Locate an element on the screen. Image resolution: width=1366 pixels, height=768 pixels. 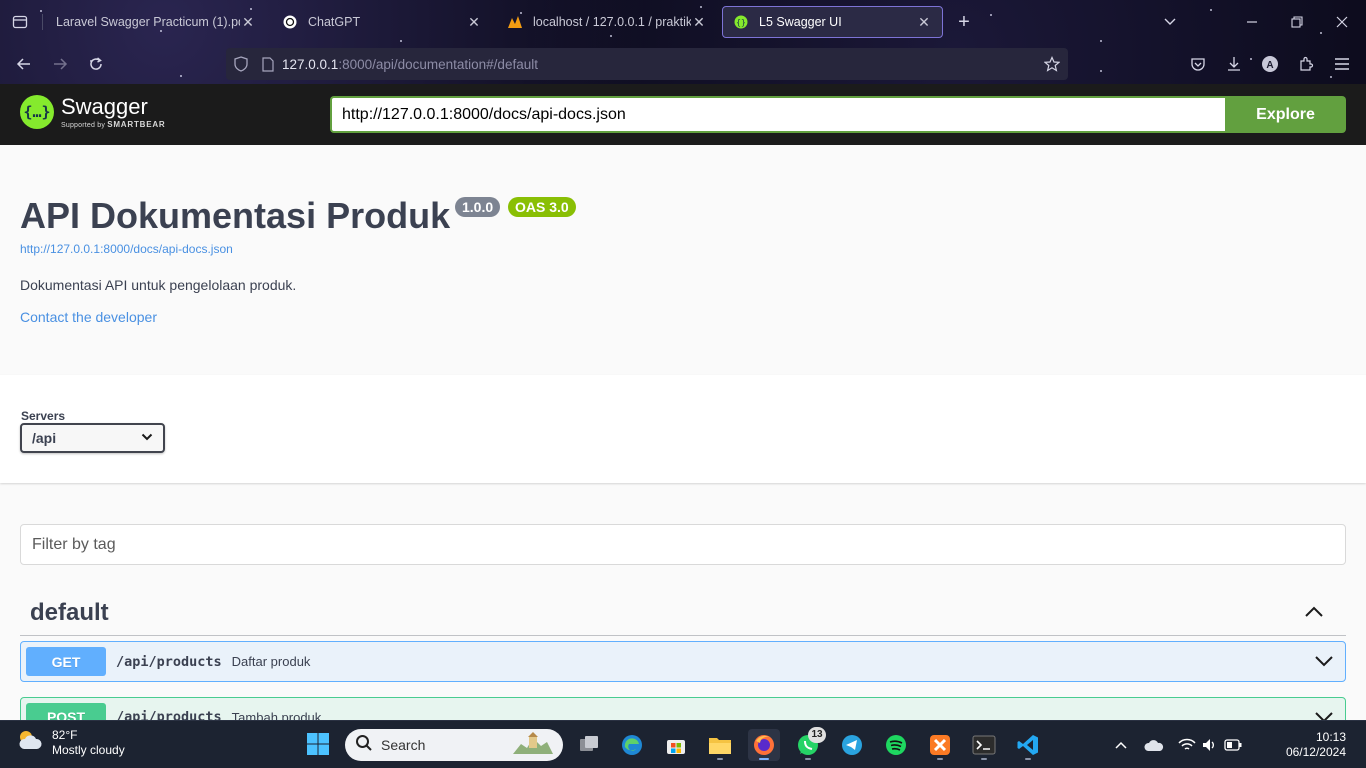
edge-icon is located at coordinates (632, 745).